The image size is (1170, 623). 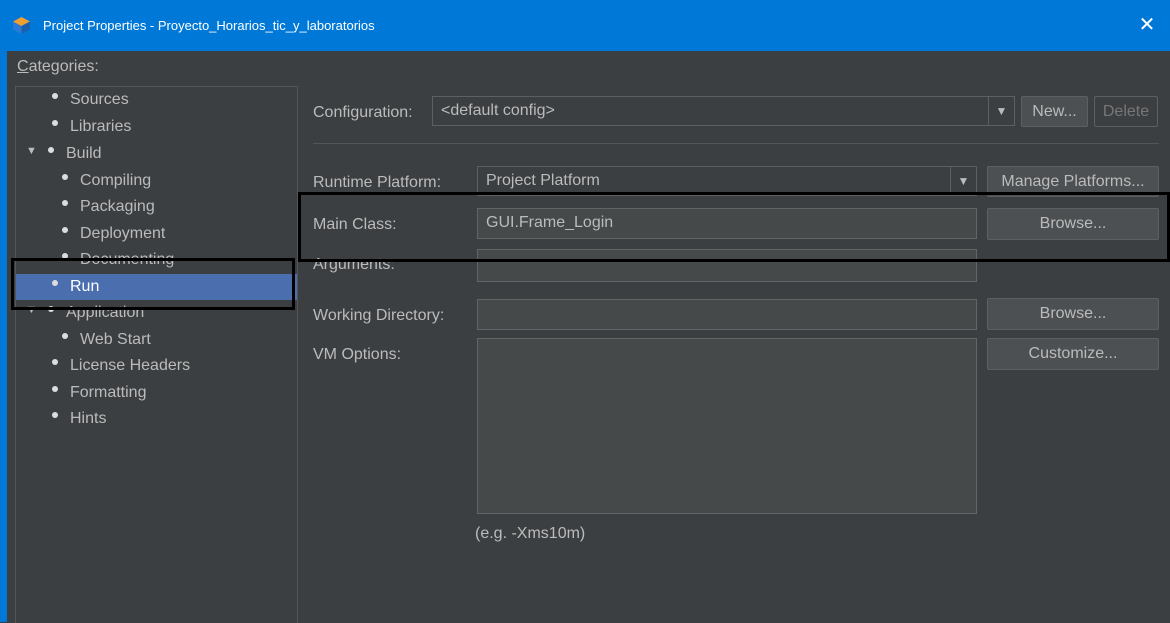 What do you see at coordinates (90, 100) in the screenshot?
I see `tree-item-sources: Sources` at bounding box center [90, 100].